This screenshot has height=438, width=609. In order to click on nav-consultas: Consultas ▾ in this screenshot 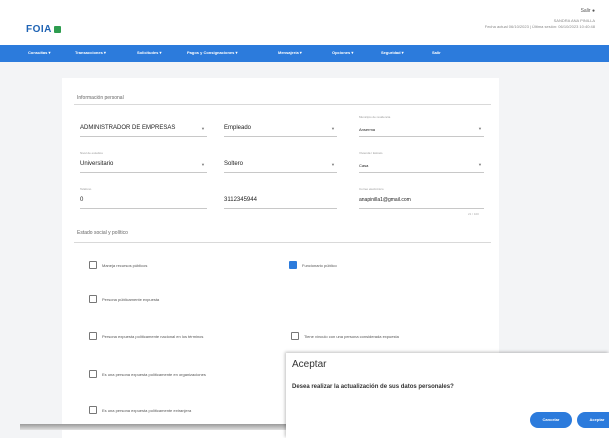, I will do `click(39, 52)`.